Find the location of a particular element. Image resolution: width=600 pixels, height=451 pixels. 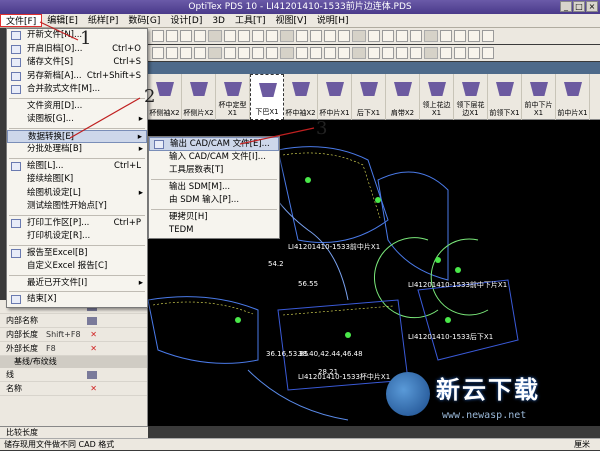

callout-2: 2 is located at coordinates (150, 96).